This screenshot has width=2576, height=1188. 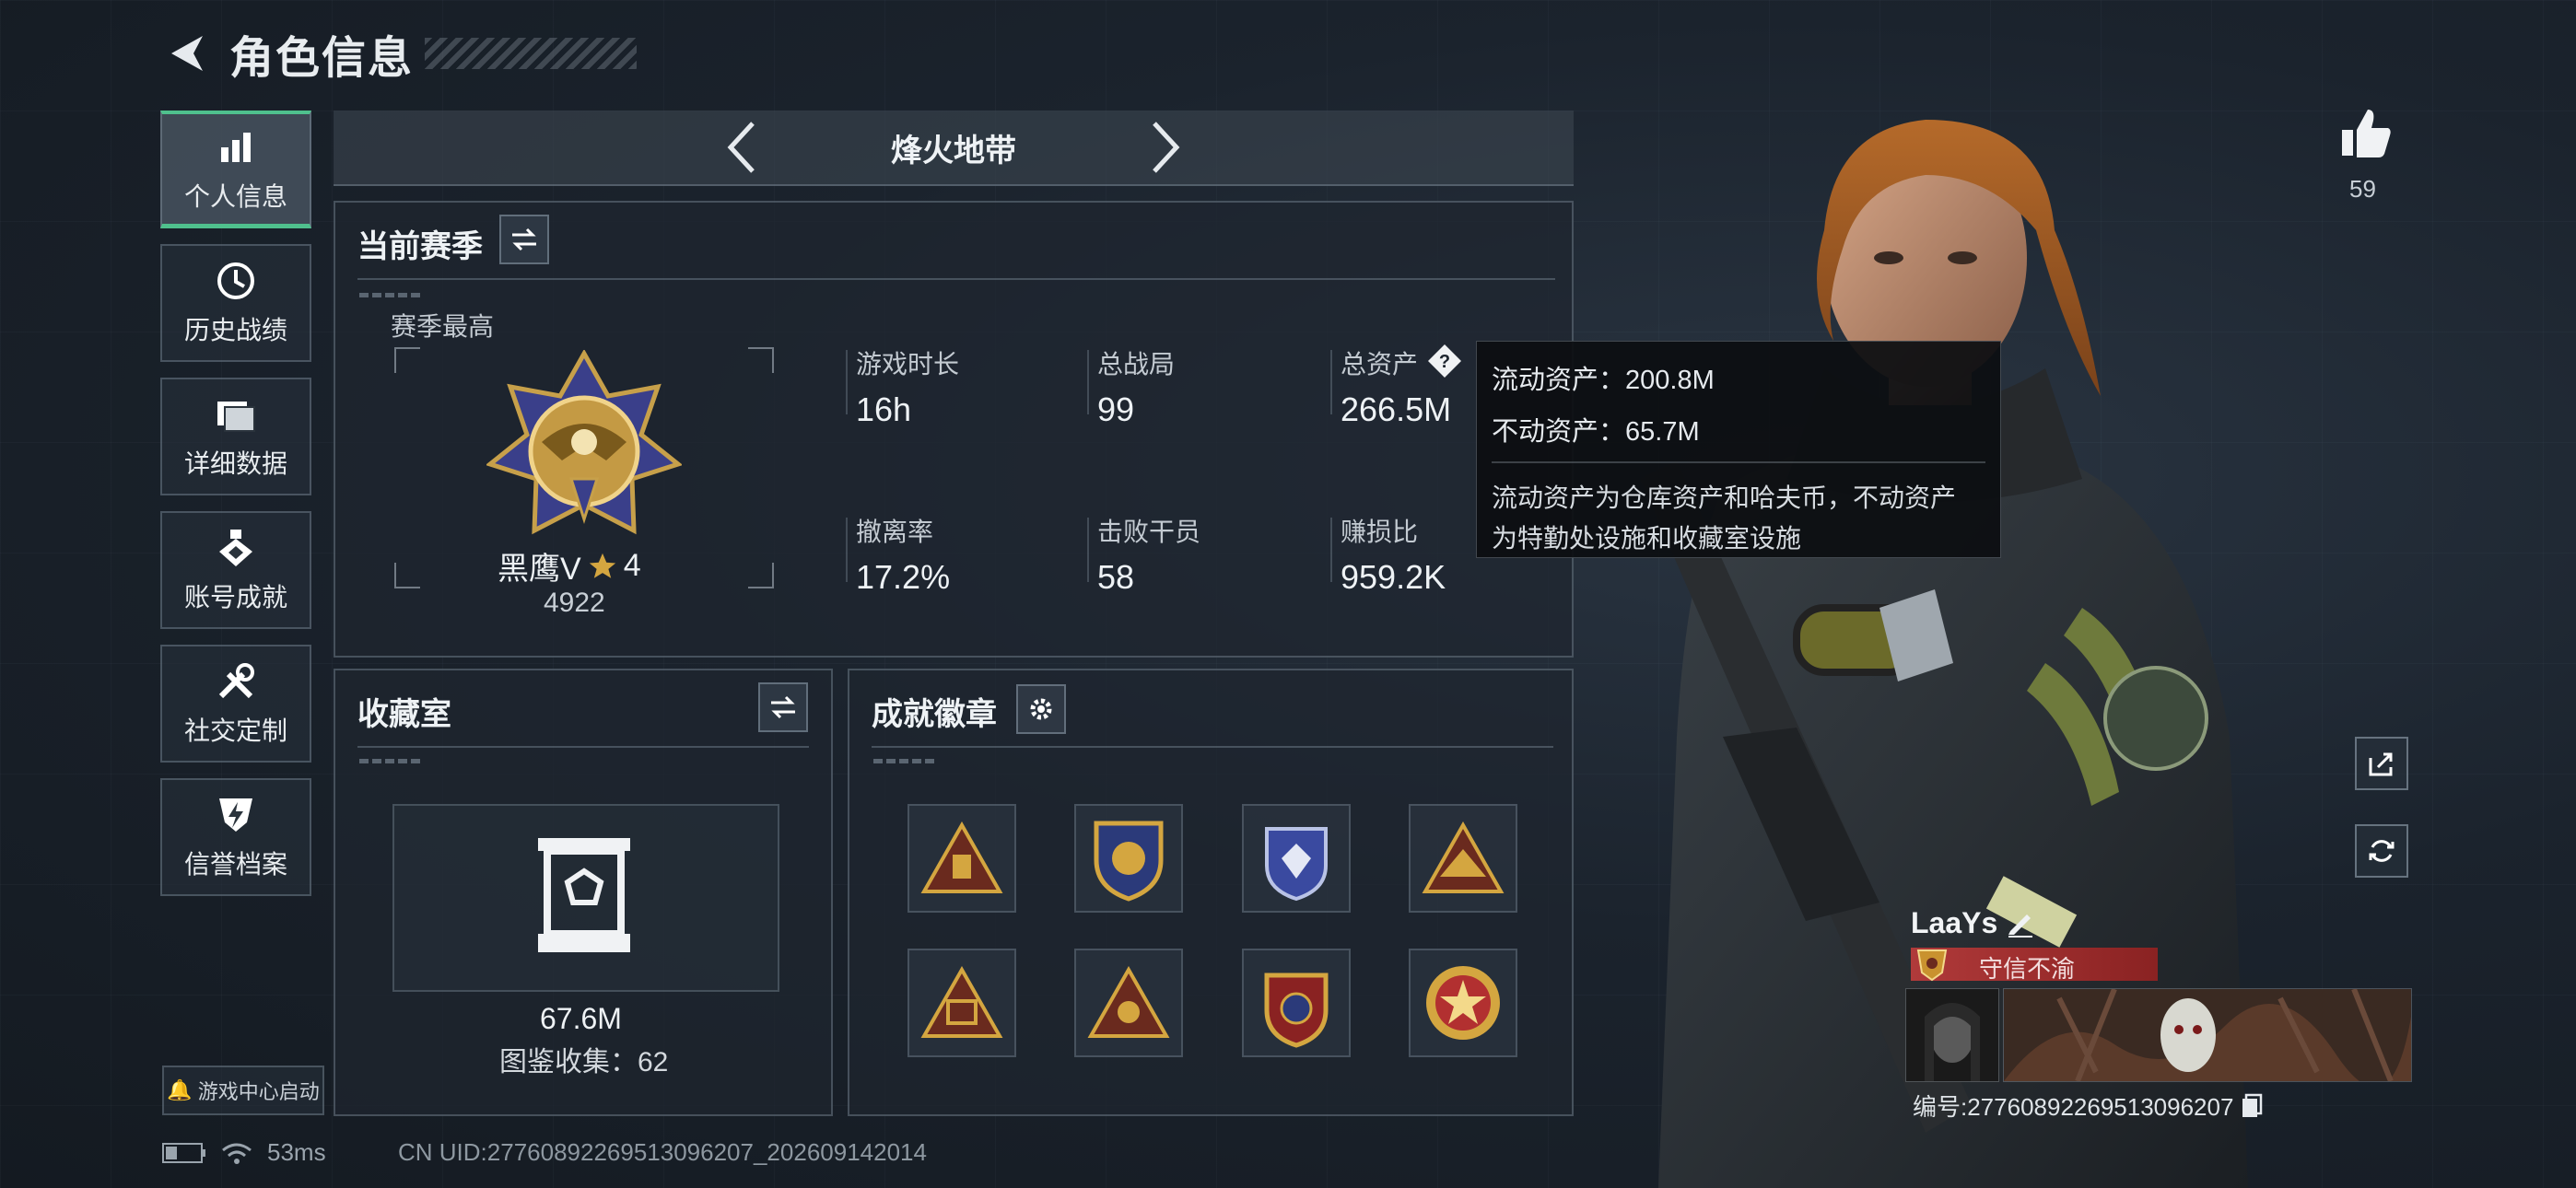 What do you see at coordinates (235, 169) in the screenshot?
I see `sidebar-item-profile: 个人信息` at bounding box center [235, 169].